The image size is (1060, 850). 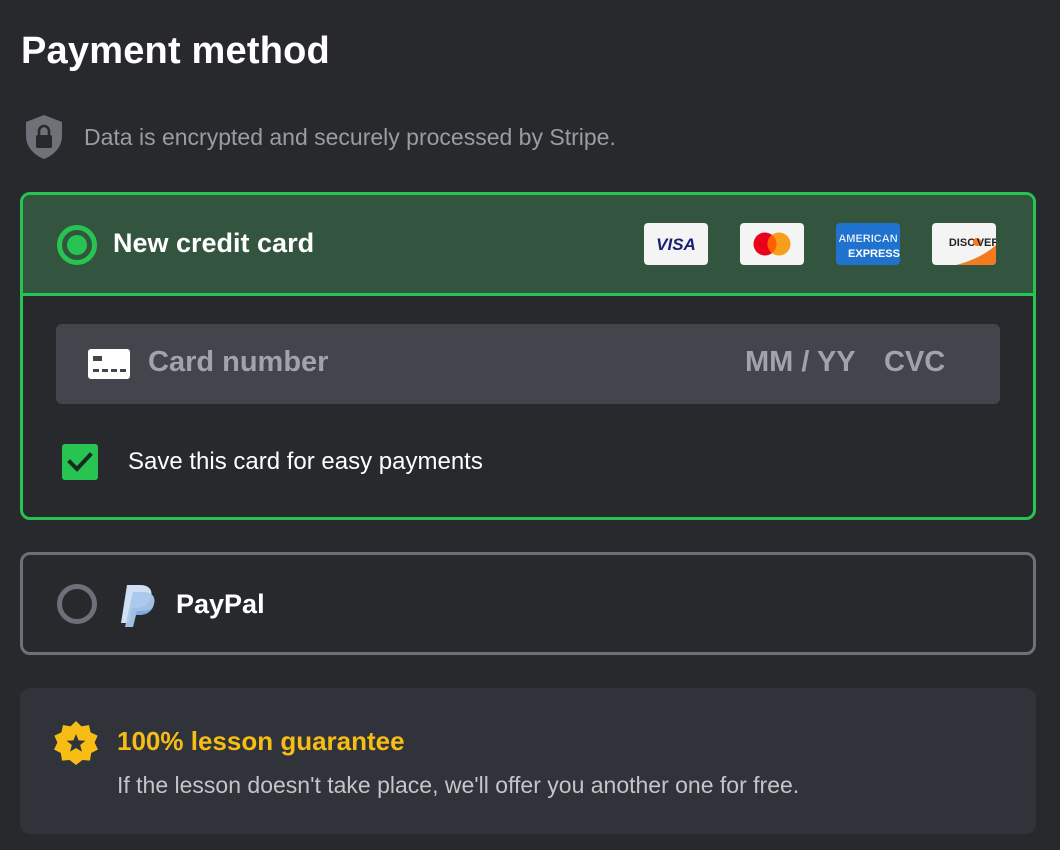 I want to click on save-card-checkbox, so click(x=80, y=462).